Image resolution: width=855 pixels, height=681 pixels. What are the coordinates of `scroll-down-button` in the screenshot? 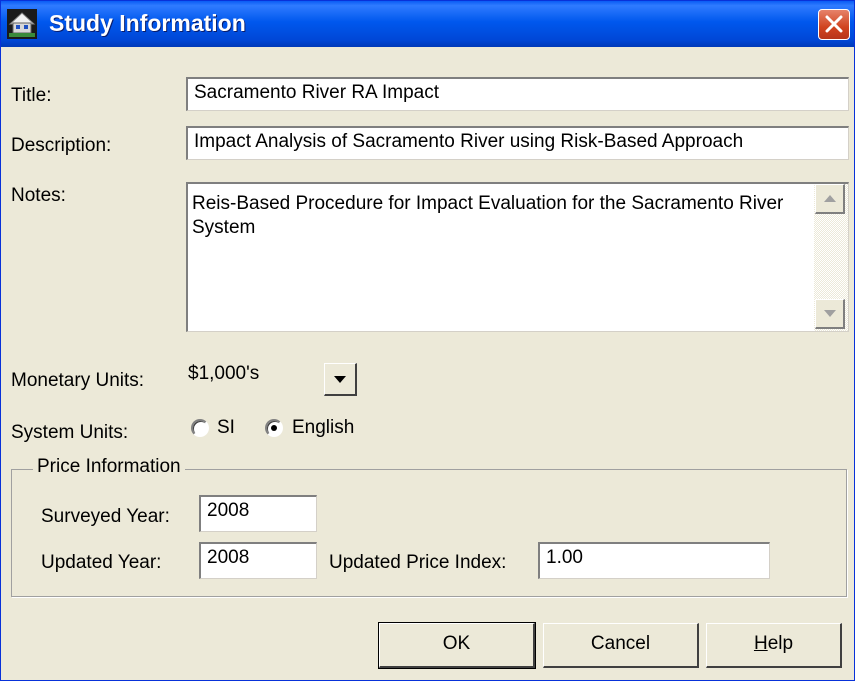 It's located at (830, 314).